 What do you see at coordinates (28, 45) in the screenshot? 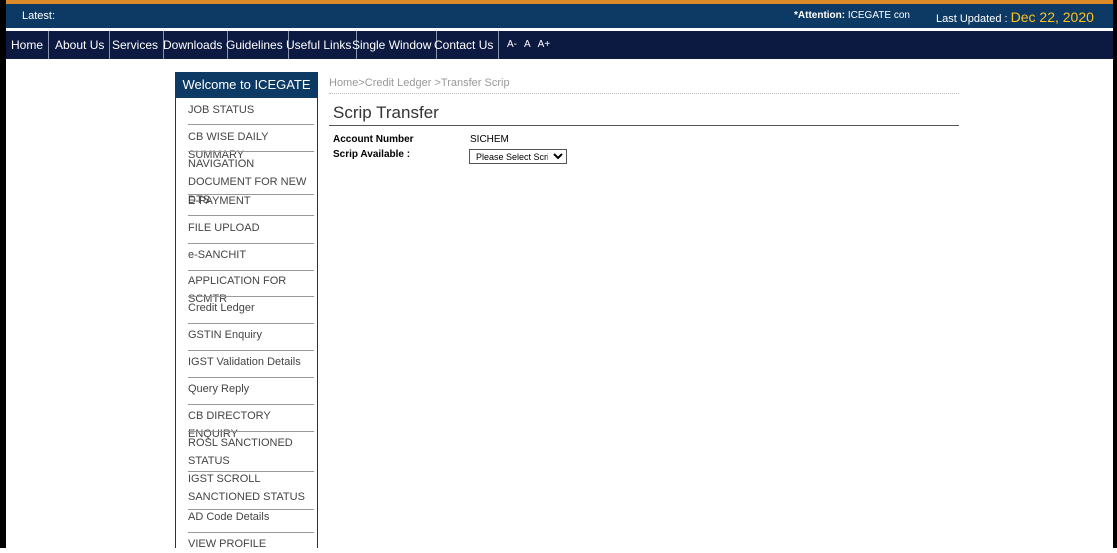
I see `nav-home: Home` at bounding box center [28, 45].